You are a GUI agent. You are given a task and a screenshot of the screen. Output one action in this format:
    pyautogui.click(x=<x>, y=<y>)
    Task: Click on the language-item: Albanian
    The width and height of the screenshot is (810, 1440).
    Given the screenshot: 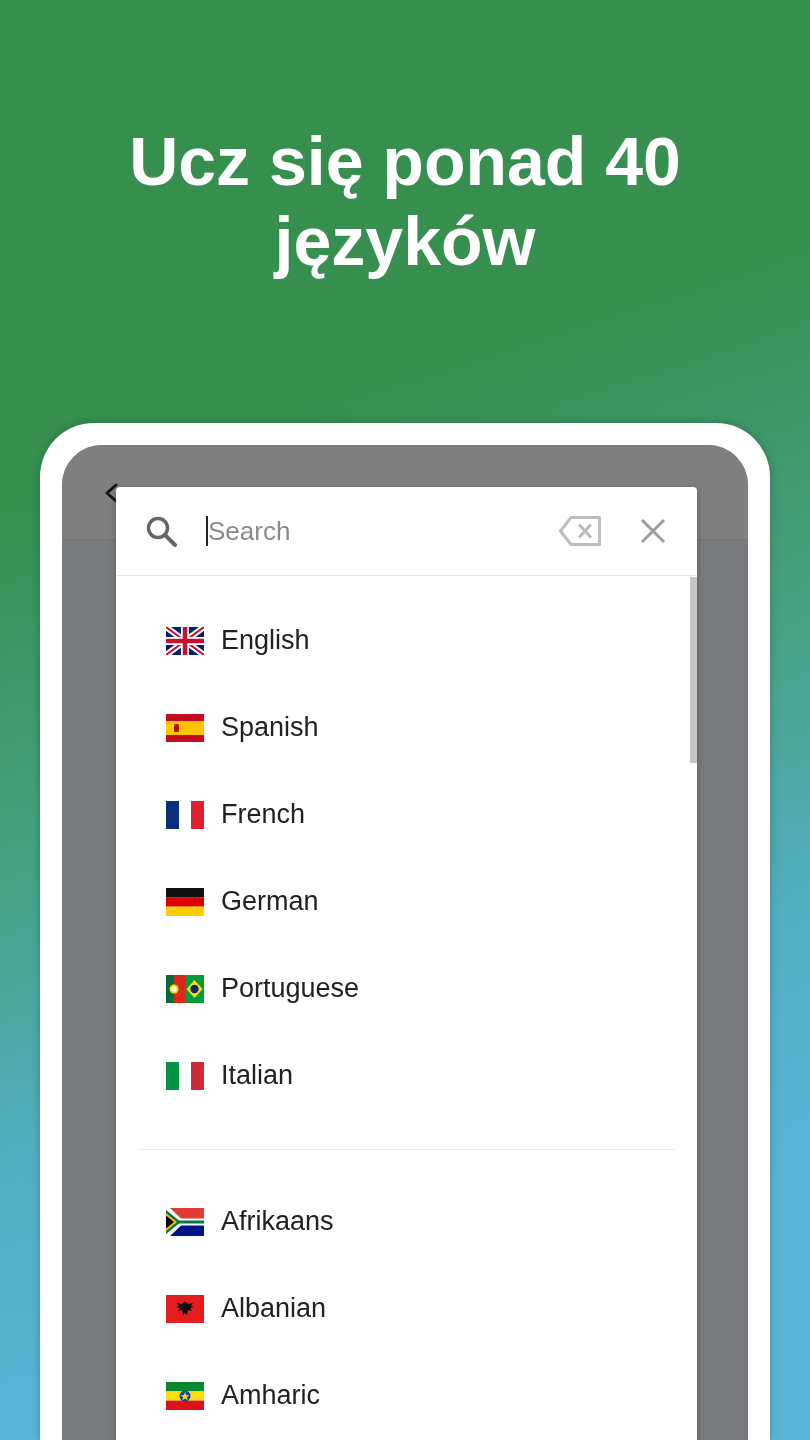 What is the action you would take?
    pyautogui.click(x=406, y=1308)
    